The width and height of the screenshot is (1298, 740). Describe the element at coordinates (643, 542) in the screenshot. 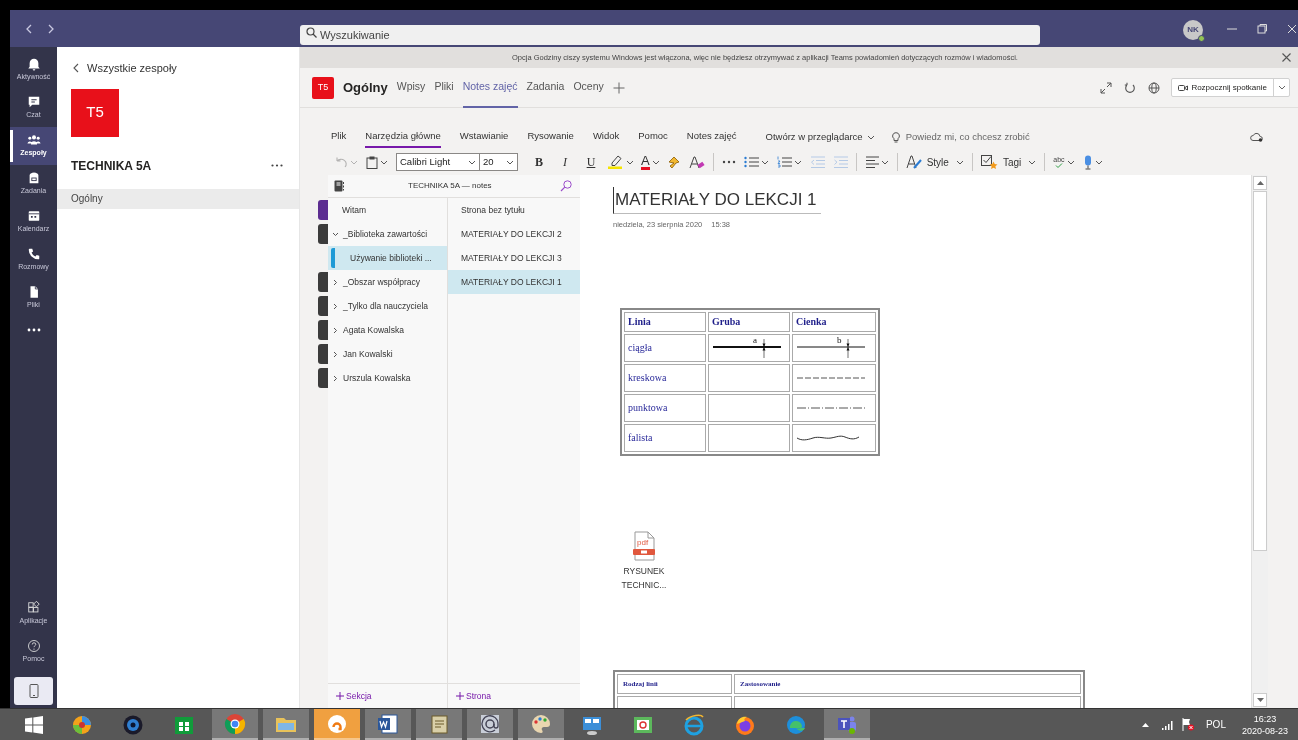

I see `file-type-label: pdf` at that location.